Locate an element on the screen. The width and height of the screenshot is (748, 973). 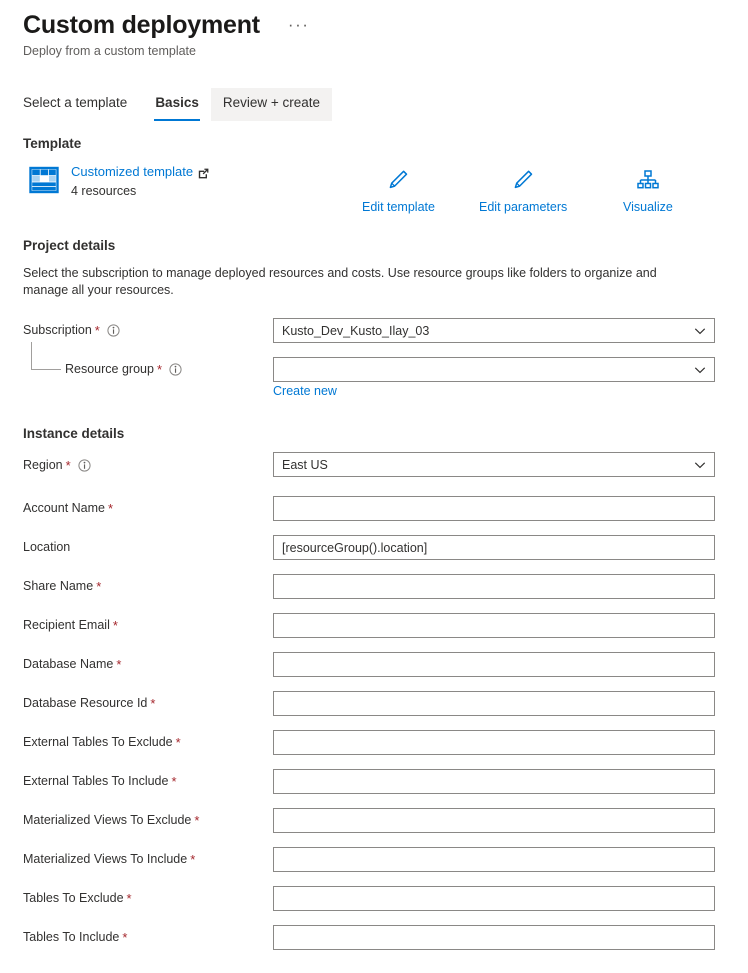
title-row: Custom deployment ··· is located at coordinates (166, 25).